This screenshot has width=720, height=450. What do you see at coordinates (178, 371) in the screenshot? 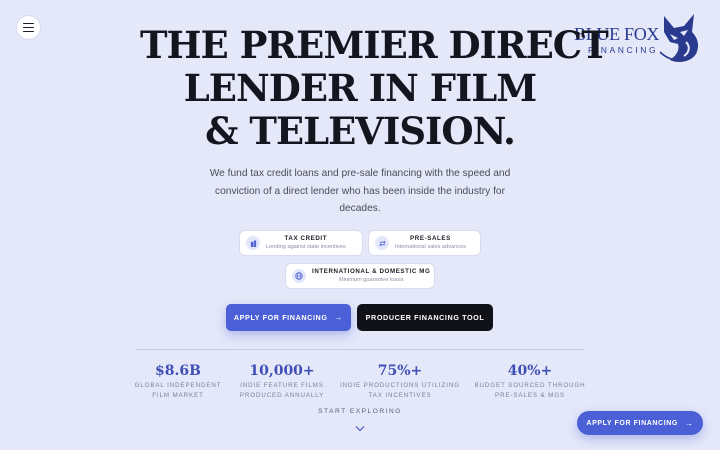
I see `stat-value: $8.6B` at bounding box center [178, 371].